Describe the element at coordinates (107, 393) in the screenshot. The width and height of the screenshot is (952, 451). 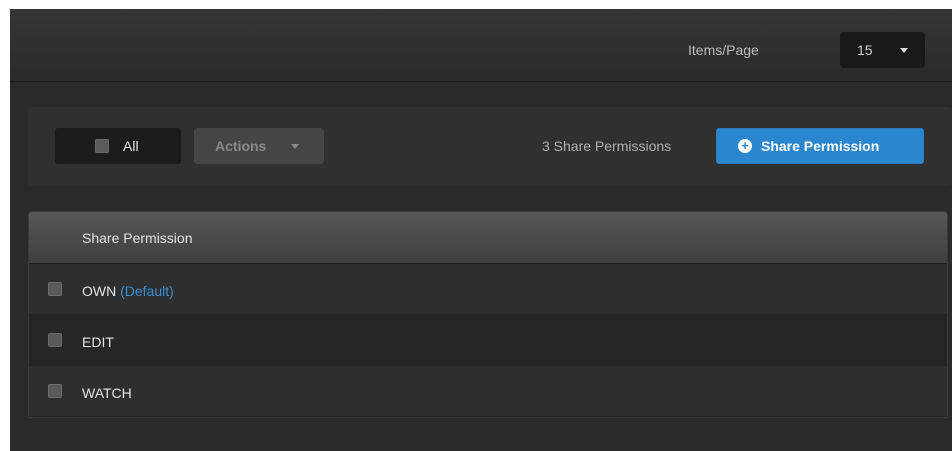
I see `permission-name: WATCH` at that location.